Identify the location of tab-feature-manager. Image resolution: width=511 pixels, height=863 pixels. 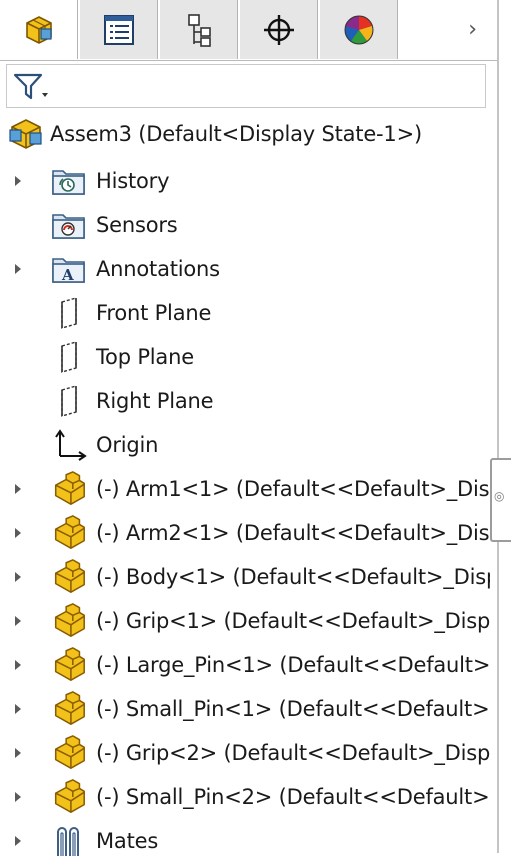
(39, 29).